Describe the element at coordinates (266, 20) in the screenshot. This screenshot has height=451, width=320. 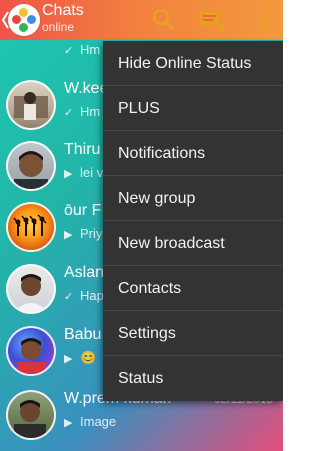
I see `overflow-menu-icon` at that location.